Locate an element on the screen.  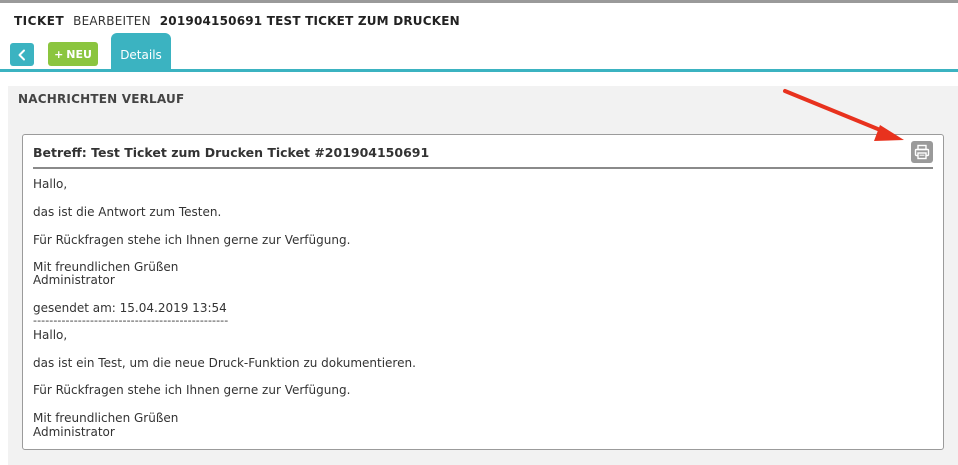
breadcrumb-edit: BEARBEITEN is located at coordinates (112, 21).